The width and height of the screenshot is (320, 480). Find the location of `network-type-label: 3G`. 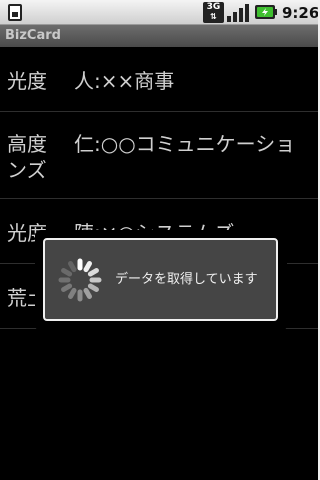

network-type-label: 3G is located at coordinates (213, 7).